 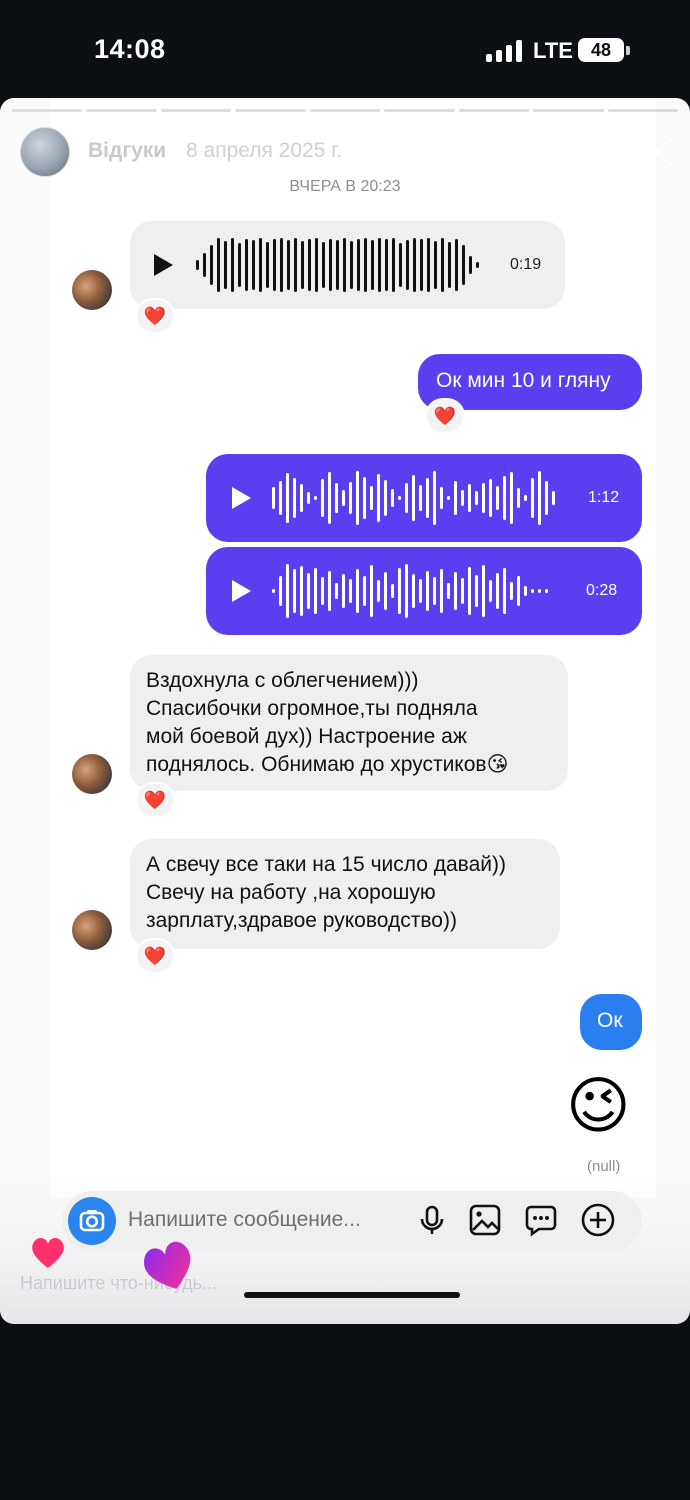 I want to click on status-bar: 14:08 LTE 48, so click(x=345, y=49).